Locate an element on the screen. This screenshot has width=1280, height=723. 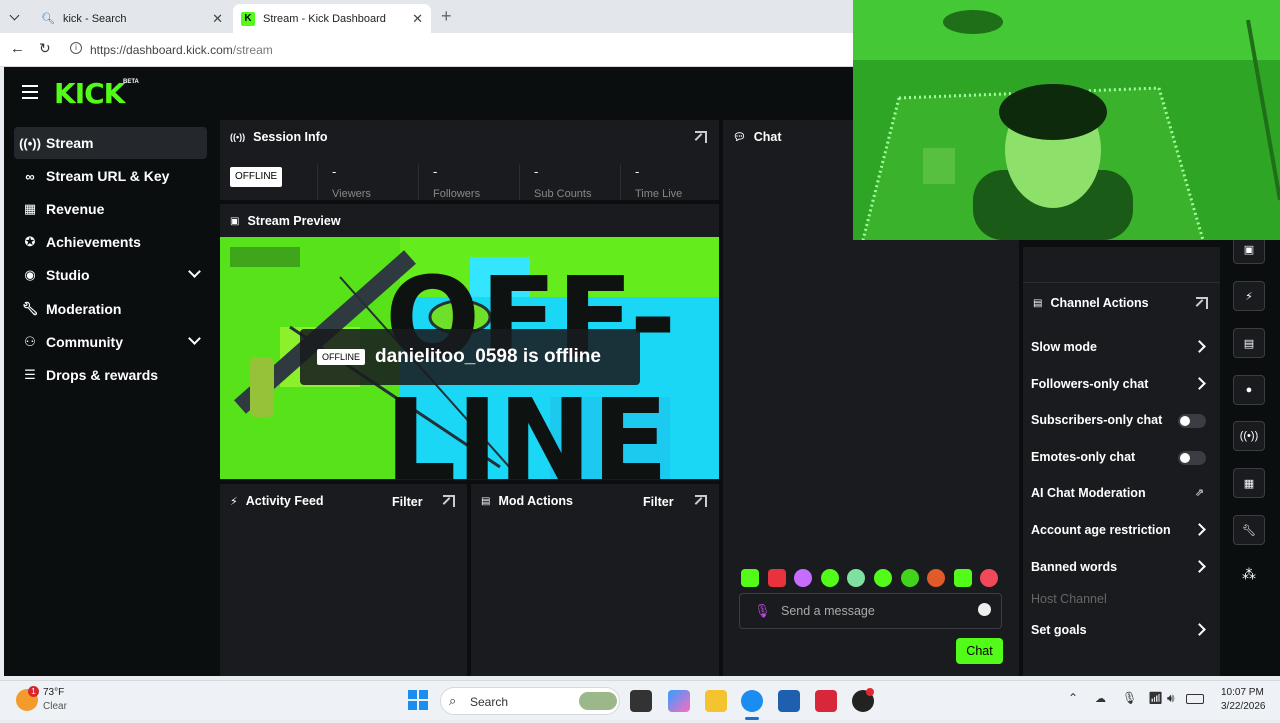
info-icon: i is located at coordinates (76, 48).